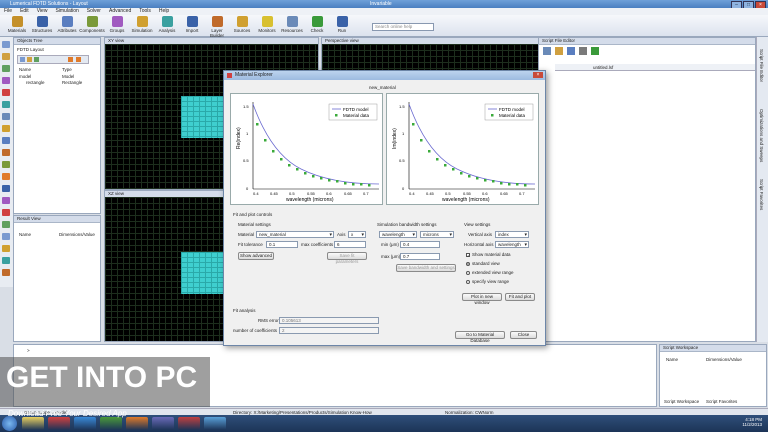 The image size is (768, 432). What do you see at coordinates (164, 11) in the screenshot?
I see `menu-help: Help` at bounding box center [164, 11].